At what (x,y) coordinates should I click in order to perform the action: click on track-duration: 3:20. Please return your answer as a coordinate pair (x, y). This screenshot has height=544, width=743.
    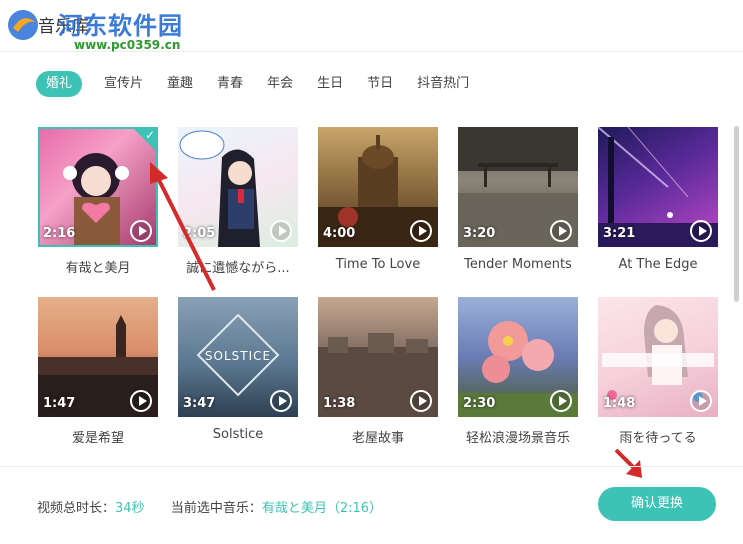
    Looking at the image, I should click on (479, 233).